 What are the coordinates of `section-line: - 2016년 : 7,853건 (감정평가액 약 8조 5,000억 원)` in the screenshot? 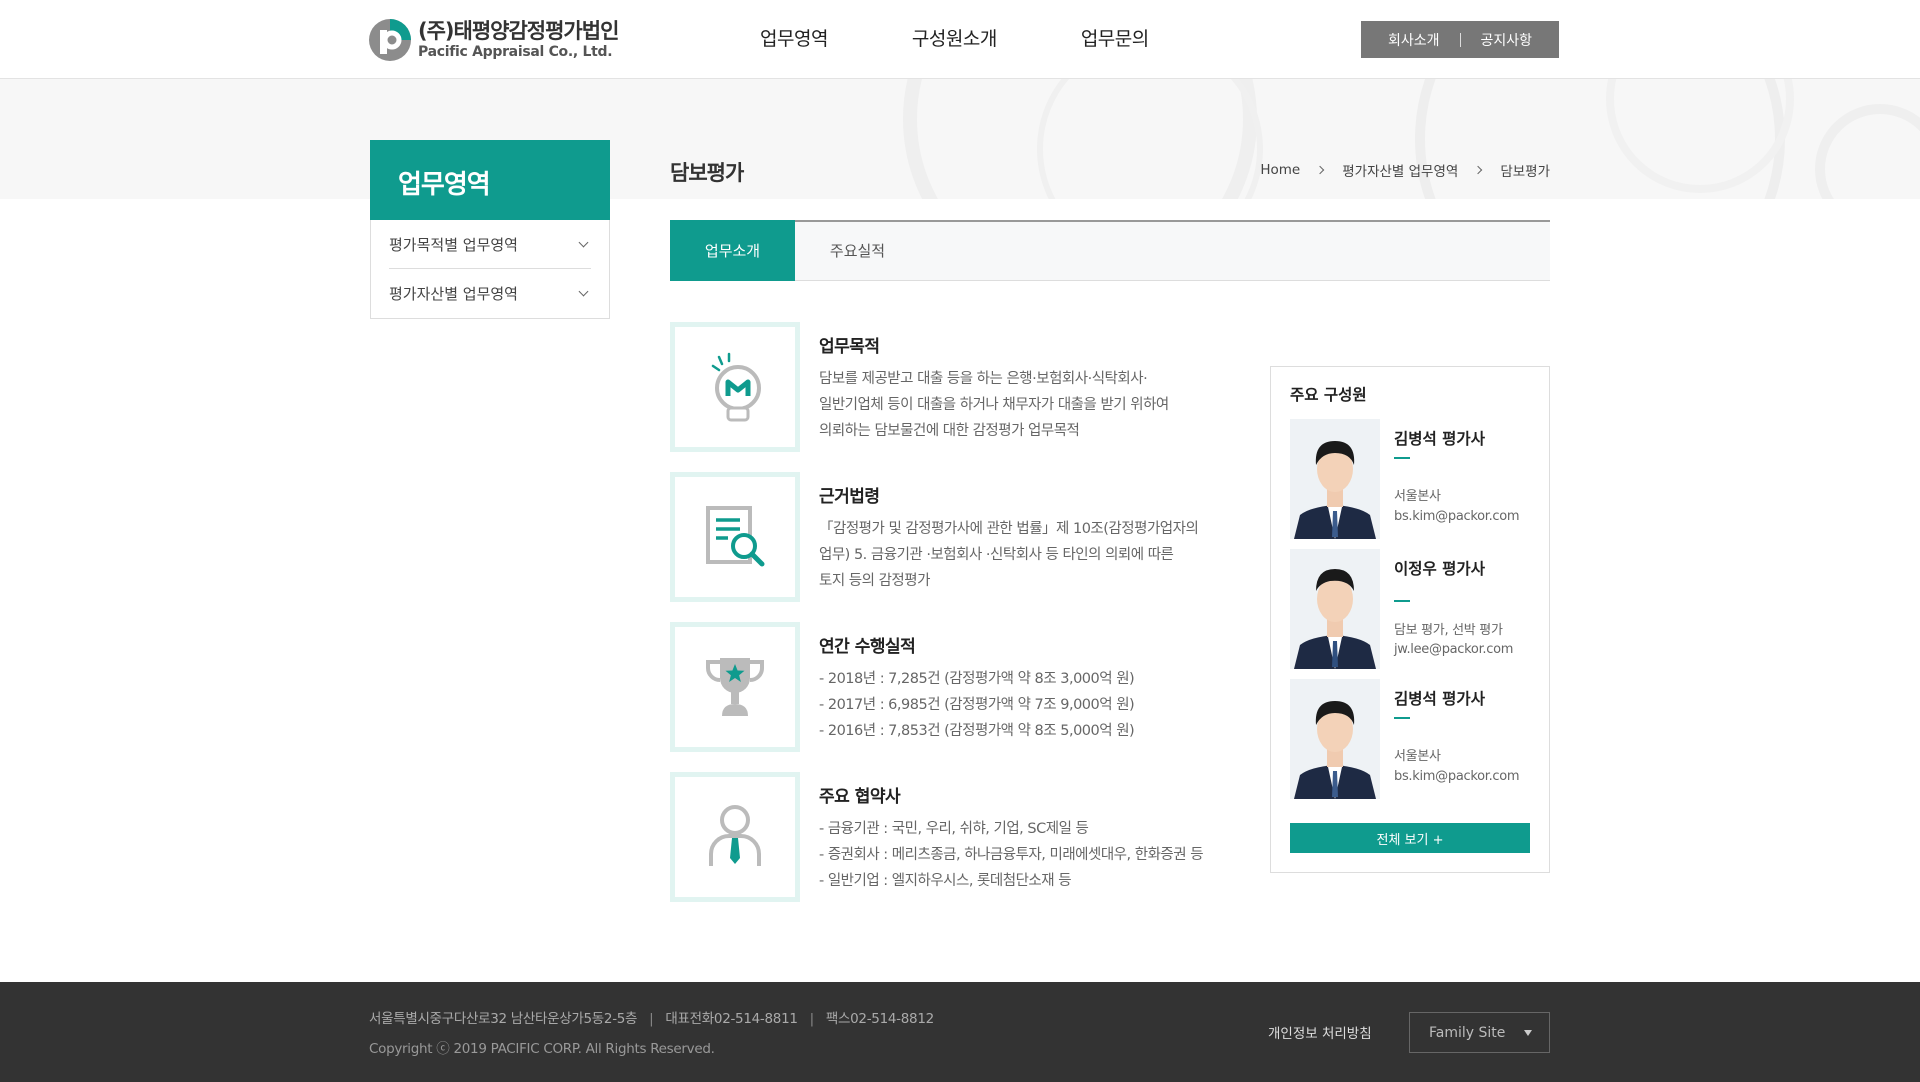 It's located at (977, 731).